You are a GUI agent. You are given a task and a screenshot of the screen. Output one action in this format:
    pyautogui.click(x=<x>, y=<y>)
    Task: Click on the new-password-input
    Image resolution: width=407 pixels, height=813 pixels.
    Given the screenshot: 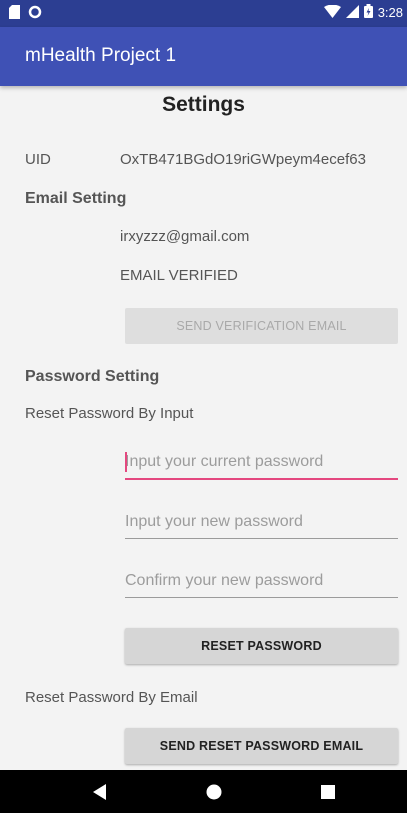 What is the action you would take?
    pyautogui.click(x=261, y=522)
    